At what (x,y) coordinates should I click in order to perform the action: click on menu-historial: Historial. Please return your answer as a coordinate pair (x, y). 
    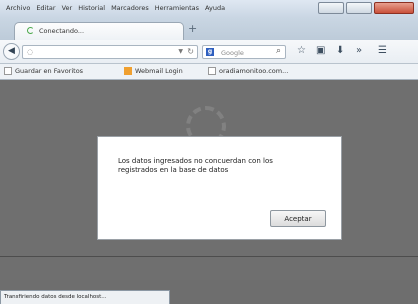
    Looking at the image, I should click on (91, 8).